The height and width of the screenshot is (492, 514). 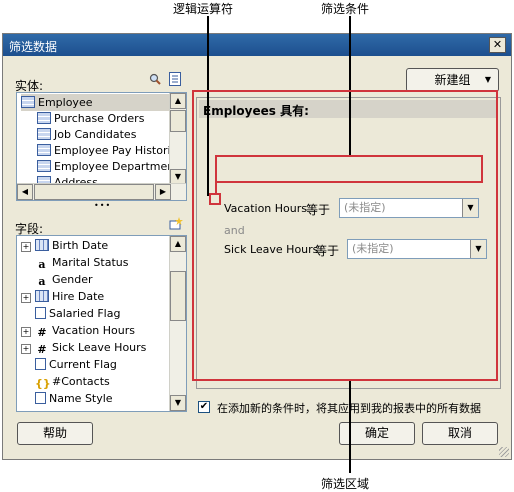 I want to click on entity-item: Purchase Orders, so click(x=104, y=118).